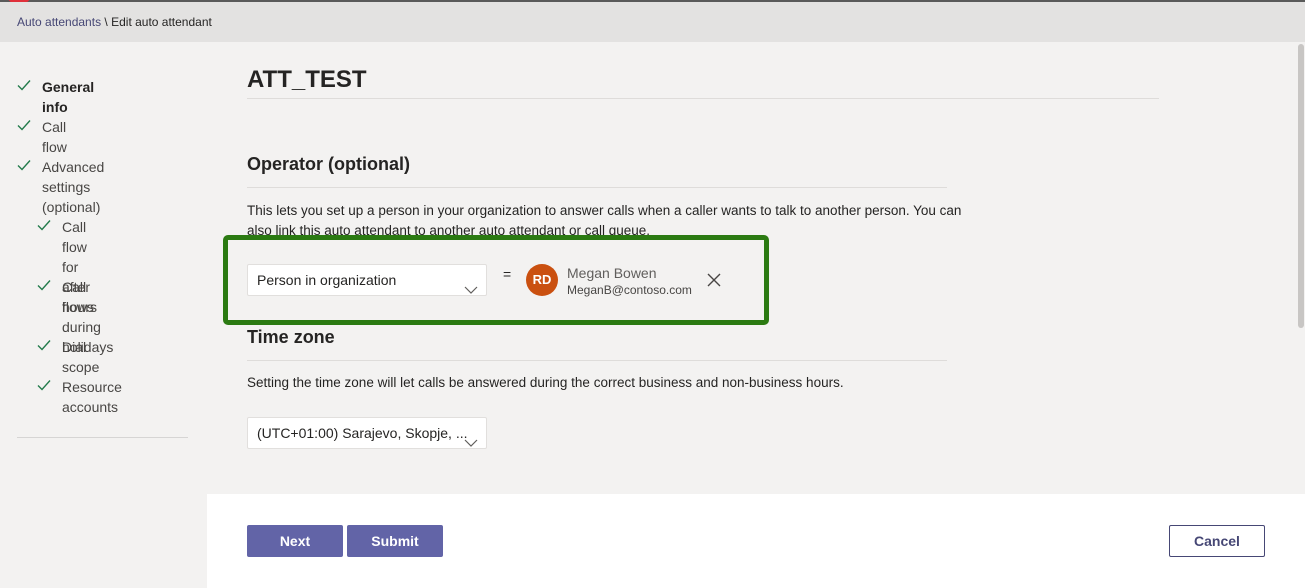  I want to click on next-button: Next, so click(295, 541).